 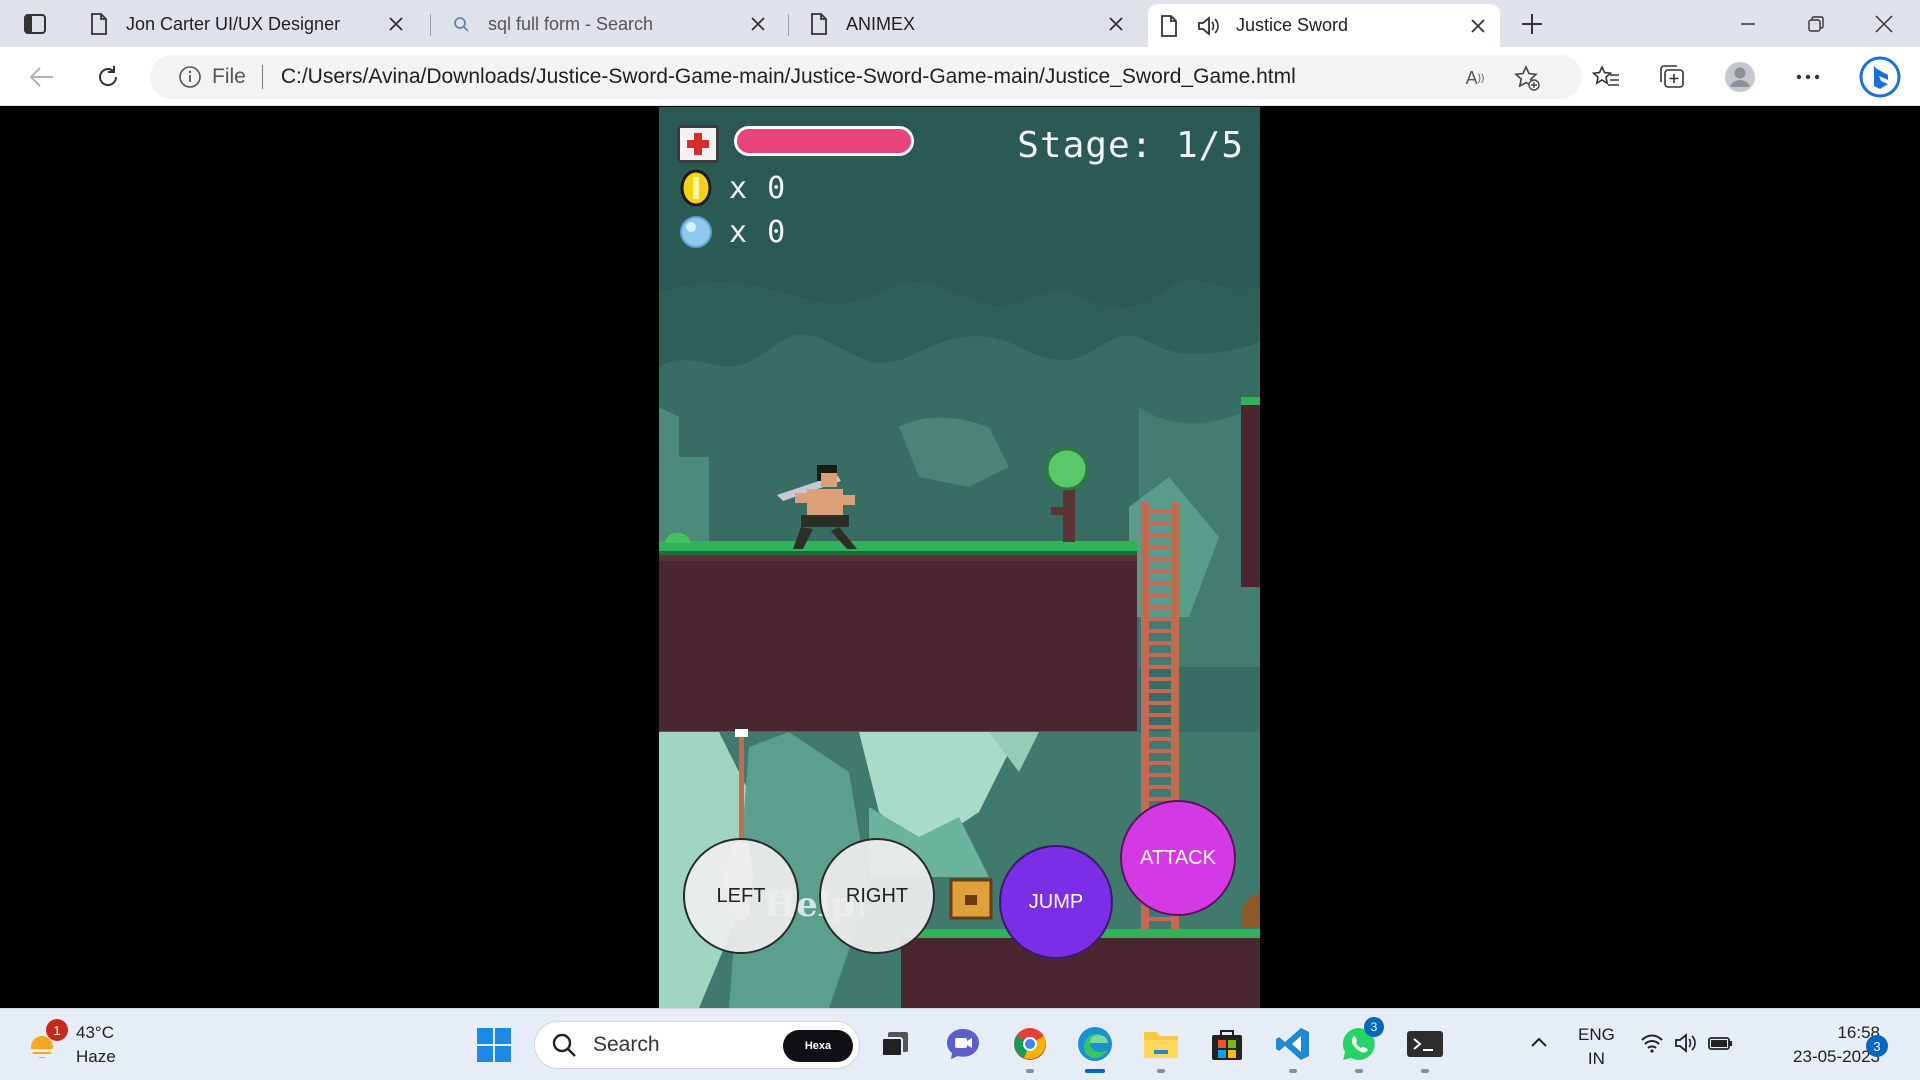 I want to click on attack-button: ATTACK, so click(x=1178, y=858).